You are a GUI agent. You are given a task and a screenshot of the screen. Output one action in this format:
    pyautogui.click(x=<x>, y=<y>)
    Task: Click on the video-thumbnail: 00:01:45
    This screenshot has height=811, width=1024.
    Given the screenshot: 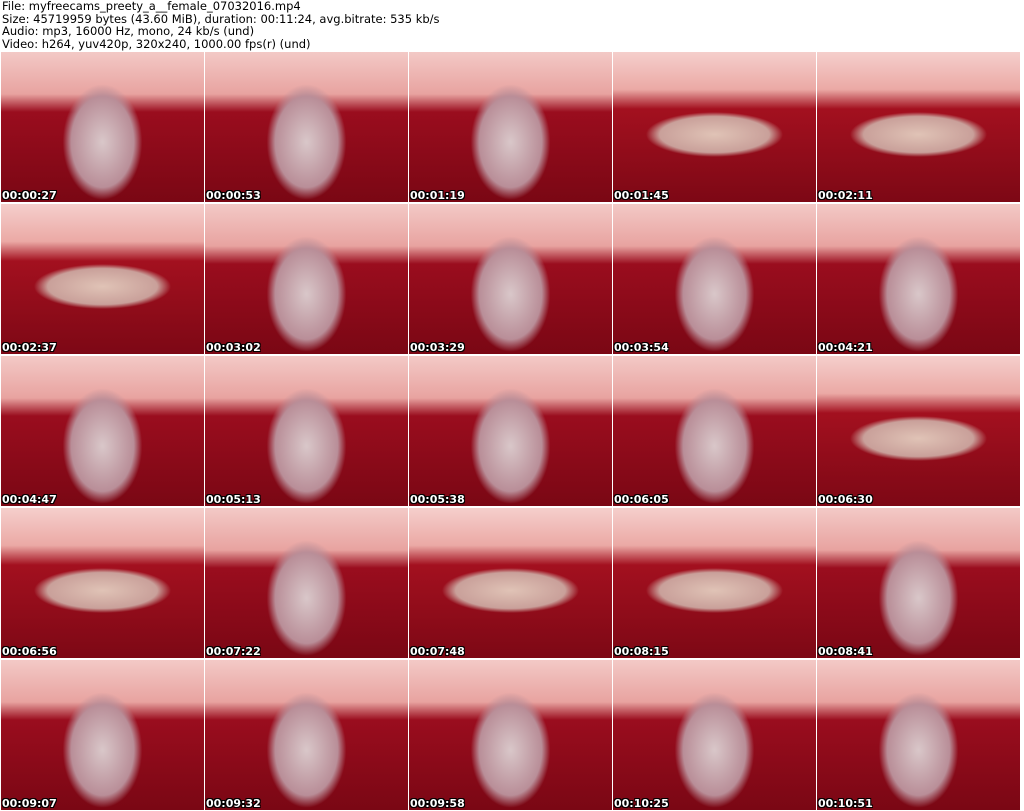 What is the action you would take?
    pyautogui.click(x=714, y=127)
    